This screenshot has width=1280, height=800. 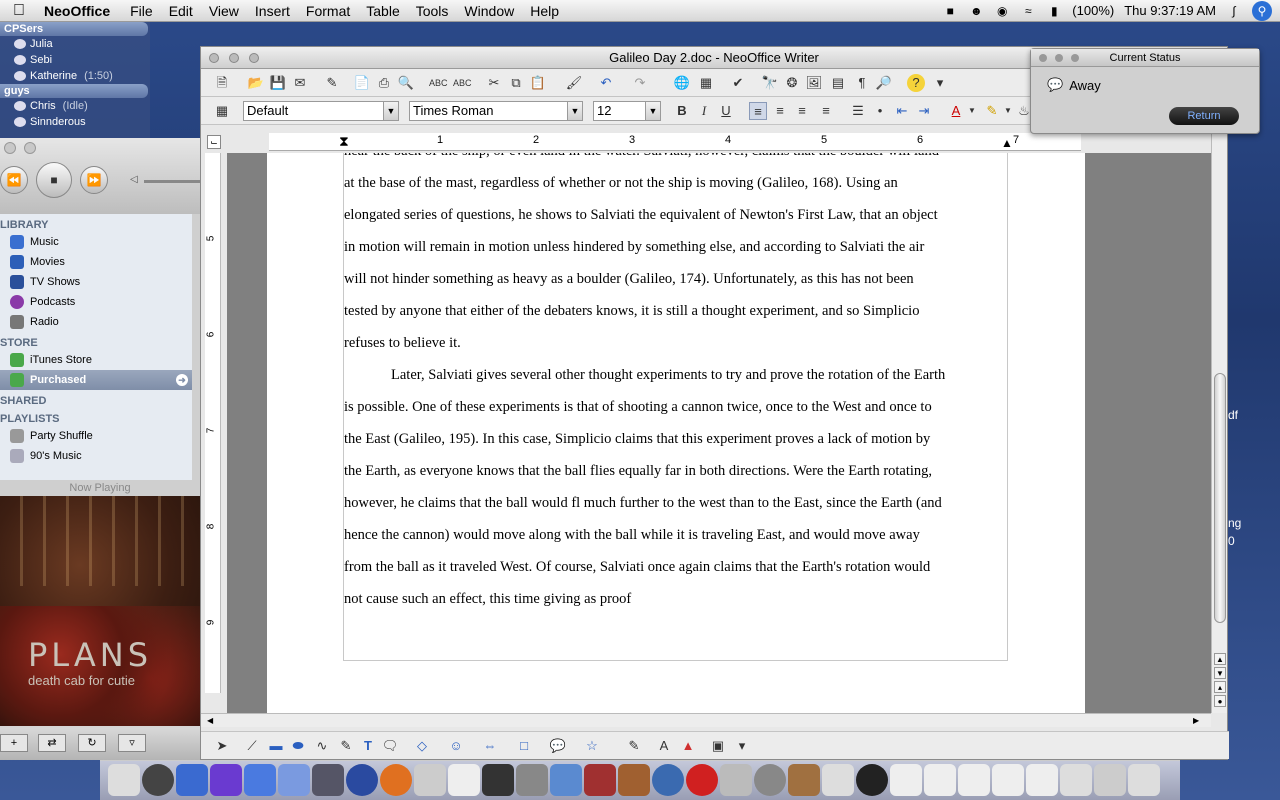 I want to click on hyperlink-icon: 🌐, so click(x=682, y=83).